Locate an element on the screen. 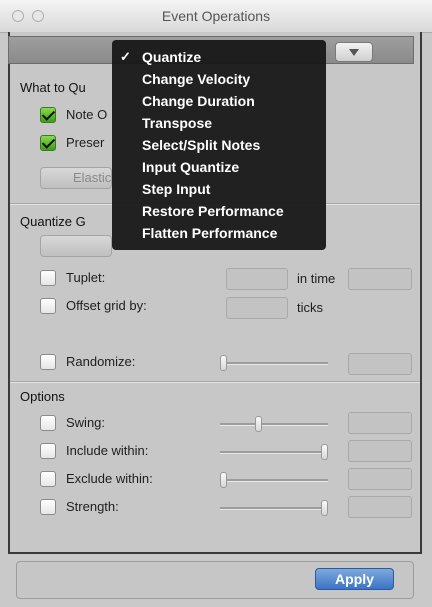 This screenshot has width=432, height=607. randomize-checkbox is located at coordinates (48, 362).